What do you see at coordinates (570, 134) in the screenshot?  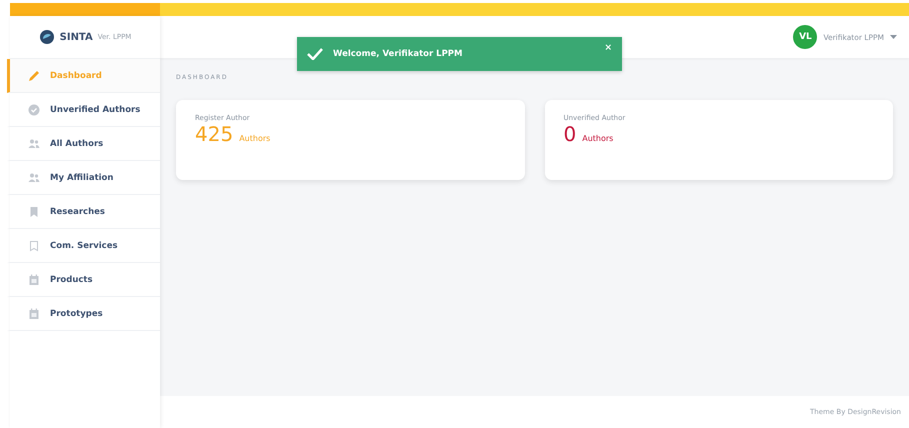 I see `stat-value: 0` at bounding box center [570, 134].